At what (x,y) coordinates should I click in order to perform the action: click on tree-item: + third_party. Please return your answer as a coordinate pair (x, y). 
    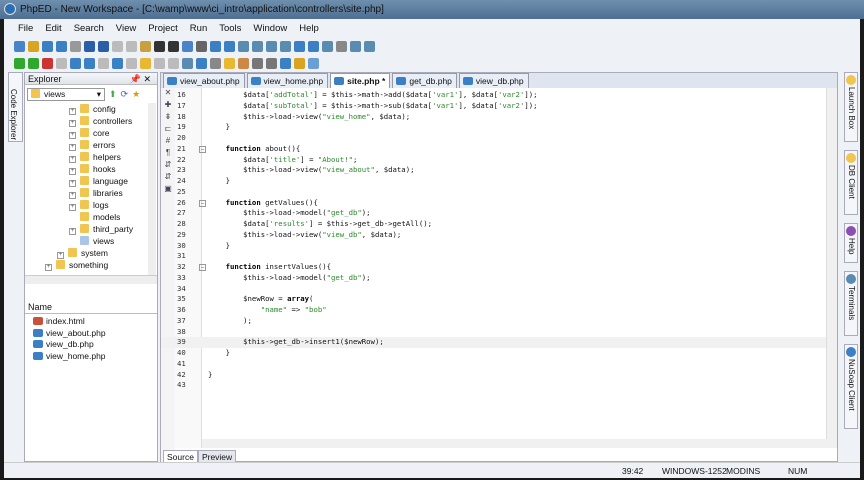
    Looking at the image, I should click on (91, 229).